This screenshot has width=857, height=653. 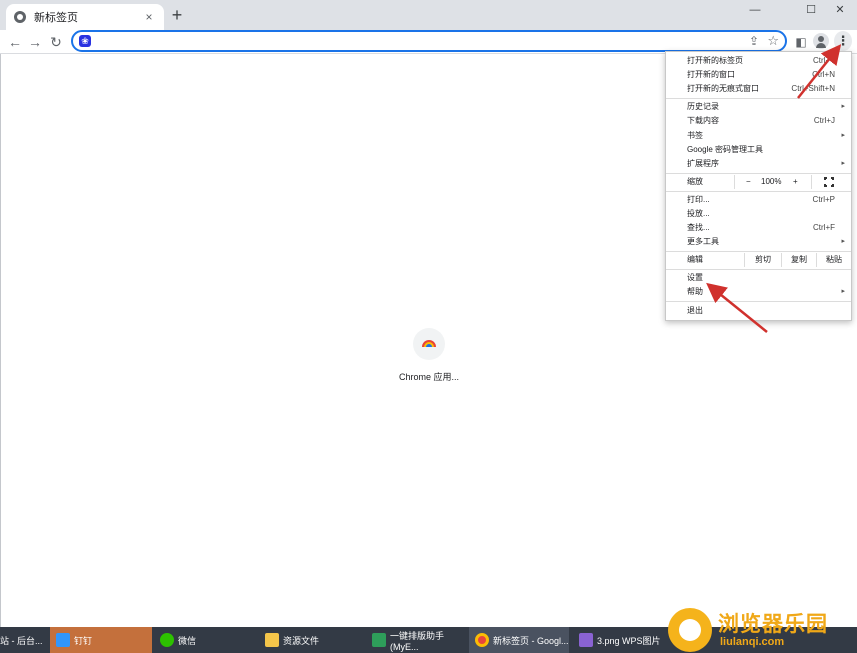 What do you see at coordinates (56, 18) in the screenshot?
I see `tab-title: 新标签页` at bounding box center [56, 18].